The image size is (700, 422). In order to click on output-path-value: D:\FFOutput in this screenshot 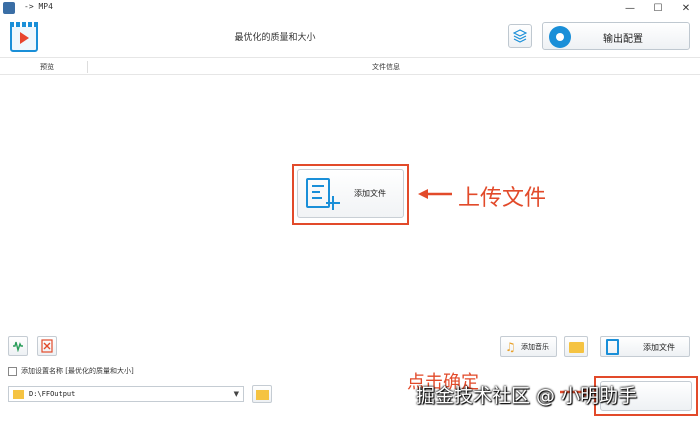, I will do `click(52, 394)`.